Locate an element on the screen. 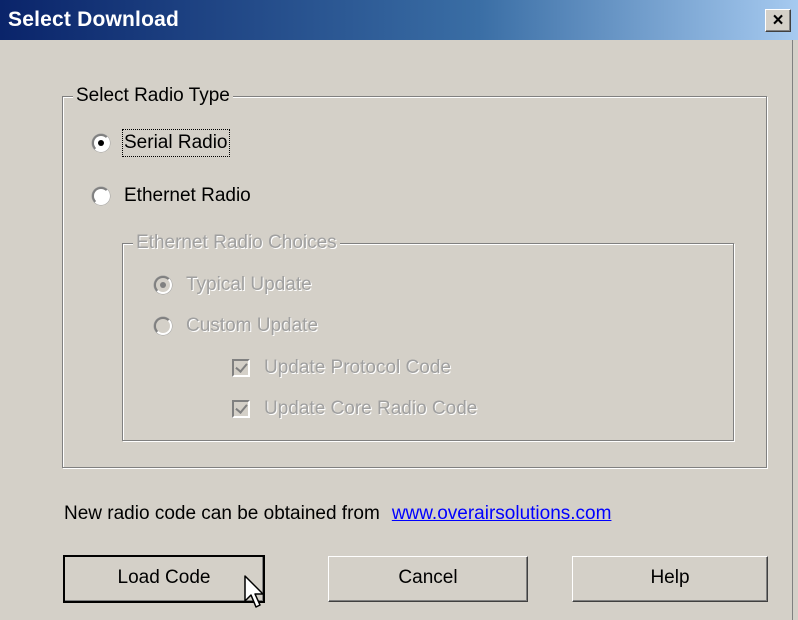  serial-radio-label: Serial Radio is located at coordinates (176, 143).